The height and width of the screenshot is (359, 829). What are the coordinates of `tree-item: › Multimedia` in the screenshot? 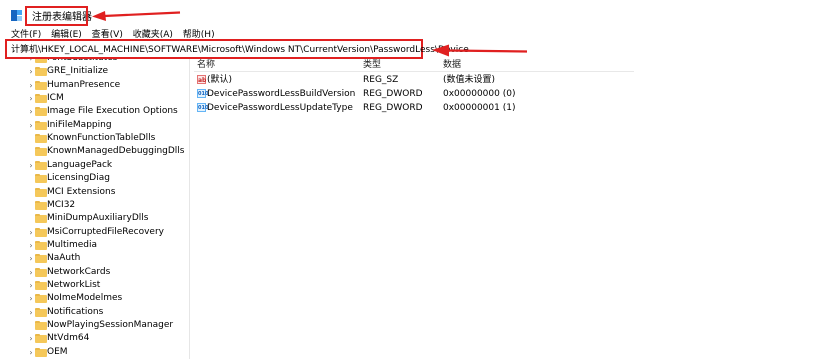 It's located at (94, 245).